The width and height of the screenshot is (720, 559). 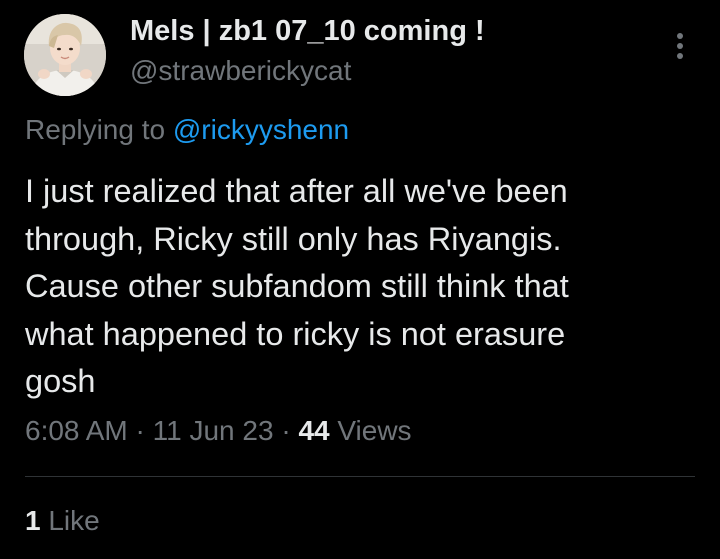 I want to click on likes-link: 1 Like, so click(x=62, y=521).